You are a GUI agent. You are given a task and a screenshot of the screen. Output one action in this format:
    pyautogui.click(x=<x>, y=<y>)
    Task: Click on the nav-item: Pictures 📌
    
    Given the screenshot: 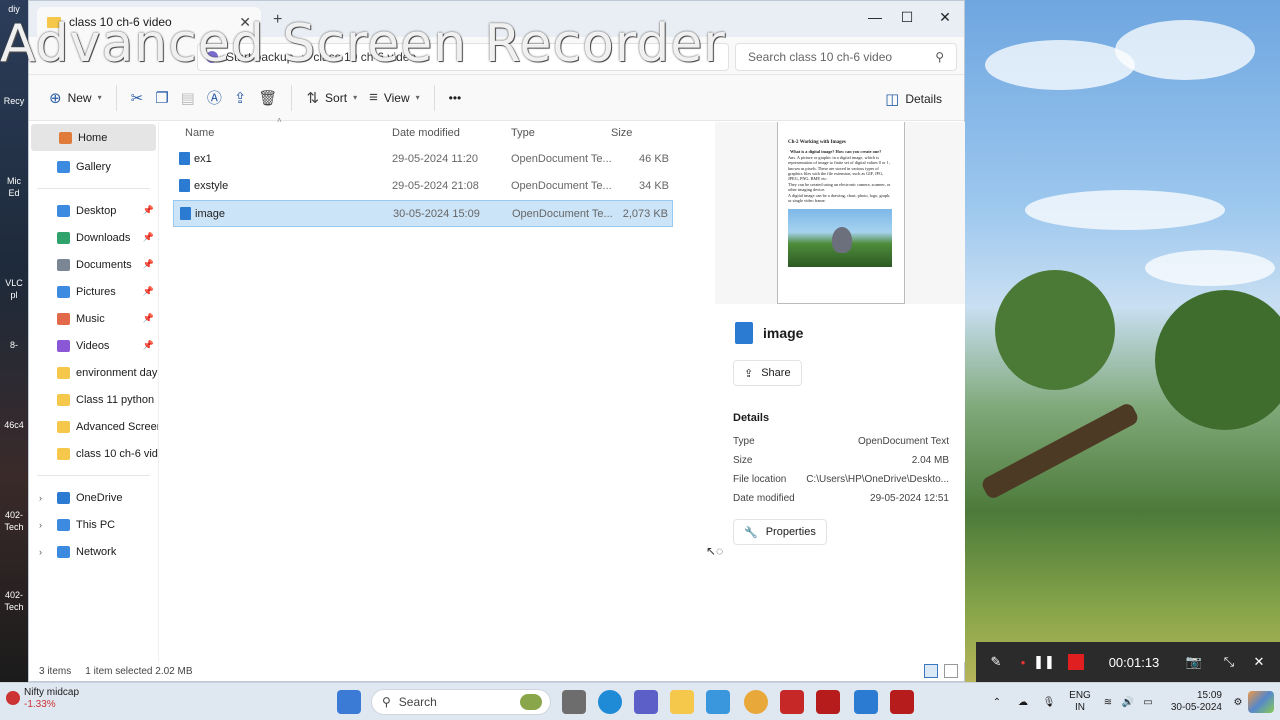 What is the action you would take?
    pyautogui.click(x=93, y=291)
    